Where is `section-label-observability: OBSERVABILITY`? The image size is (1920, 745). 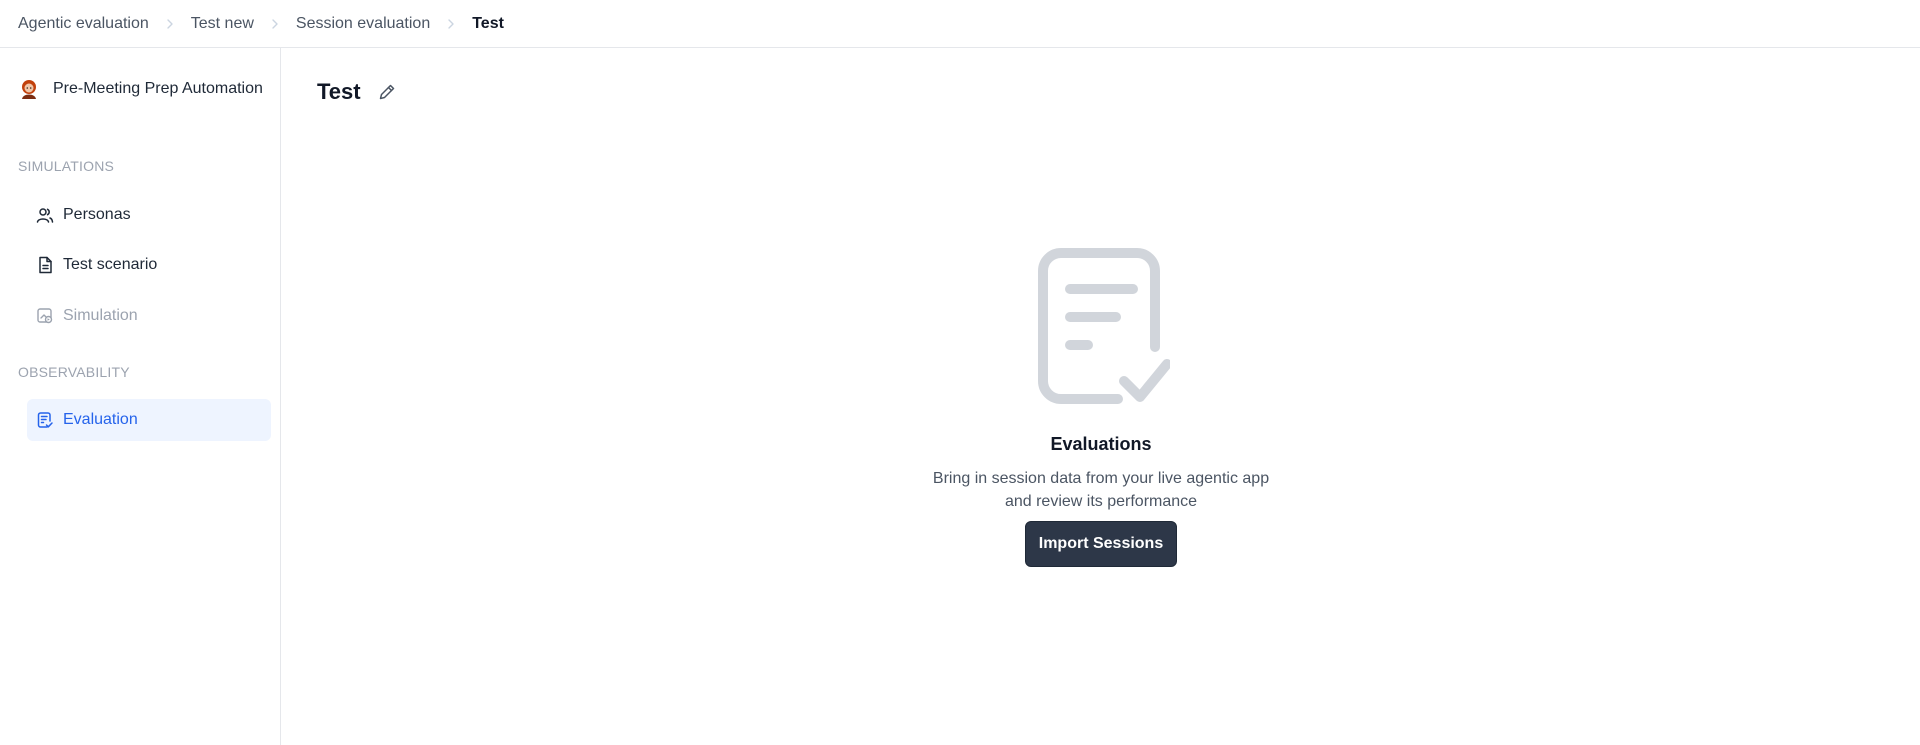
section-label-observability: OBSERVABILITY is located at coordinates (74, 372).